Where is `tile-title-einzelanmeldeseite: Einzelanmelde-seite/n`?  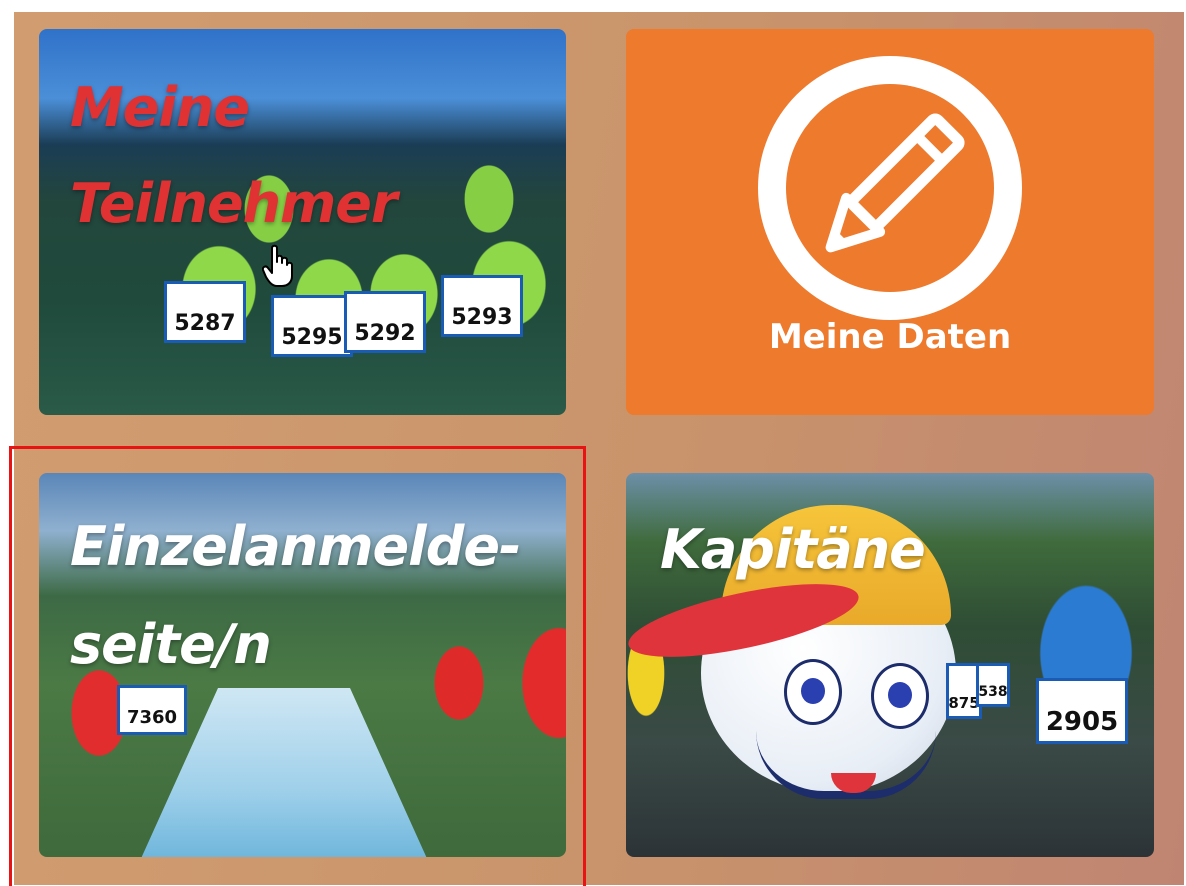
tile-title-einzelanmeldeseite: Einzelanmelde-seite/n is located at coordinates (295, 595).